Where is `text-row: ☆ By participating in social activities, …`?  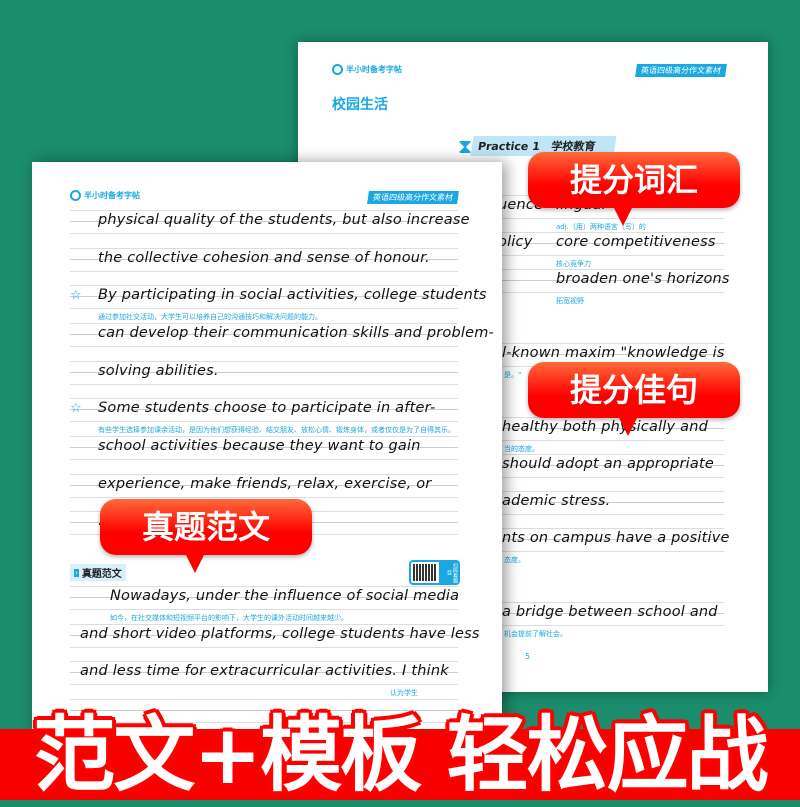
text-row: ☆ By participating in social activities, … is located at coordinates (278, 297).